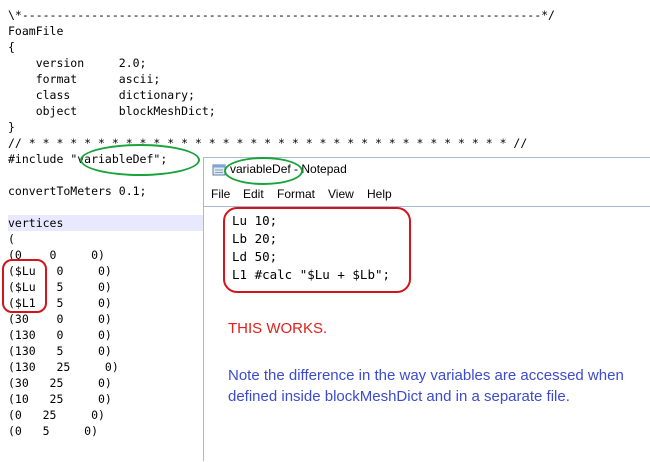 The image size is (650, 462). I want to click on code-line: (130 0 0), so click(60, 335).